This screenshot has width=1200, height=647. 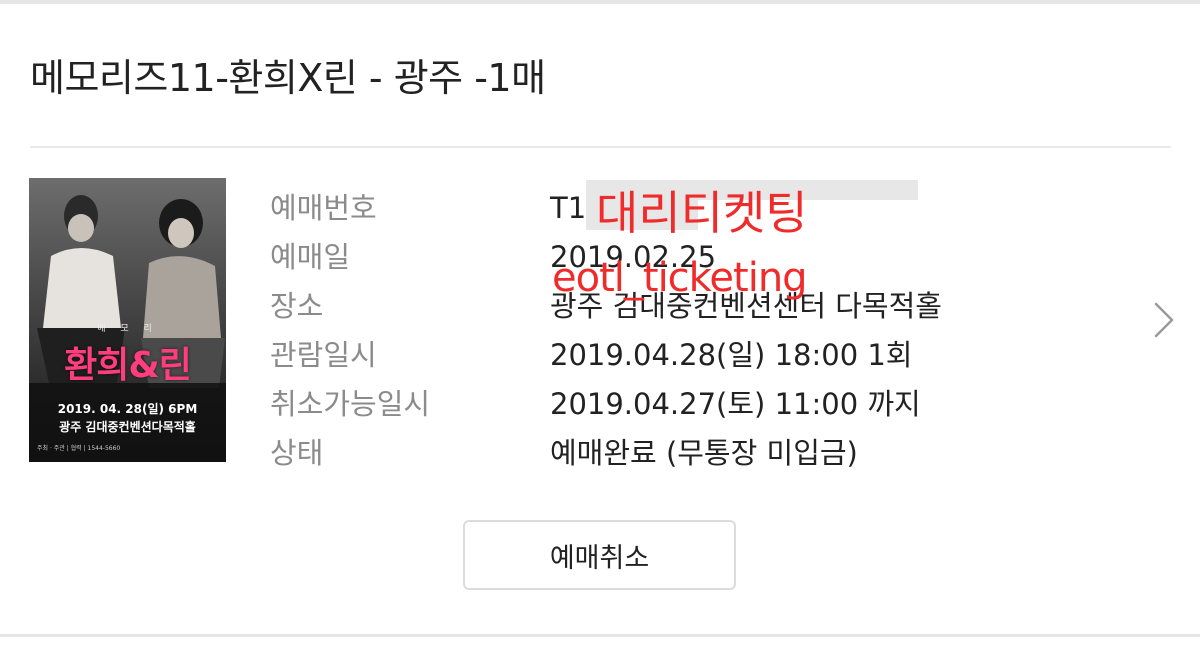 I want to click on detail-label-cancel-deadline: 취소가능일시, so click(x=350, y=404).